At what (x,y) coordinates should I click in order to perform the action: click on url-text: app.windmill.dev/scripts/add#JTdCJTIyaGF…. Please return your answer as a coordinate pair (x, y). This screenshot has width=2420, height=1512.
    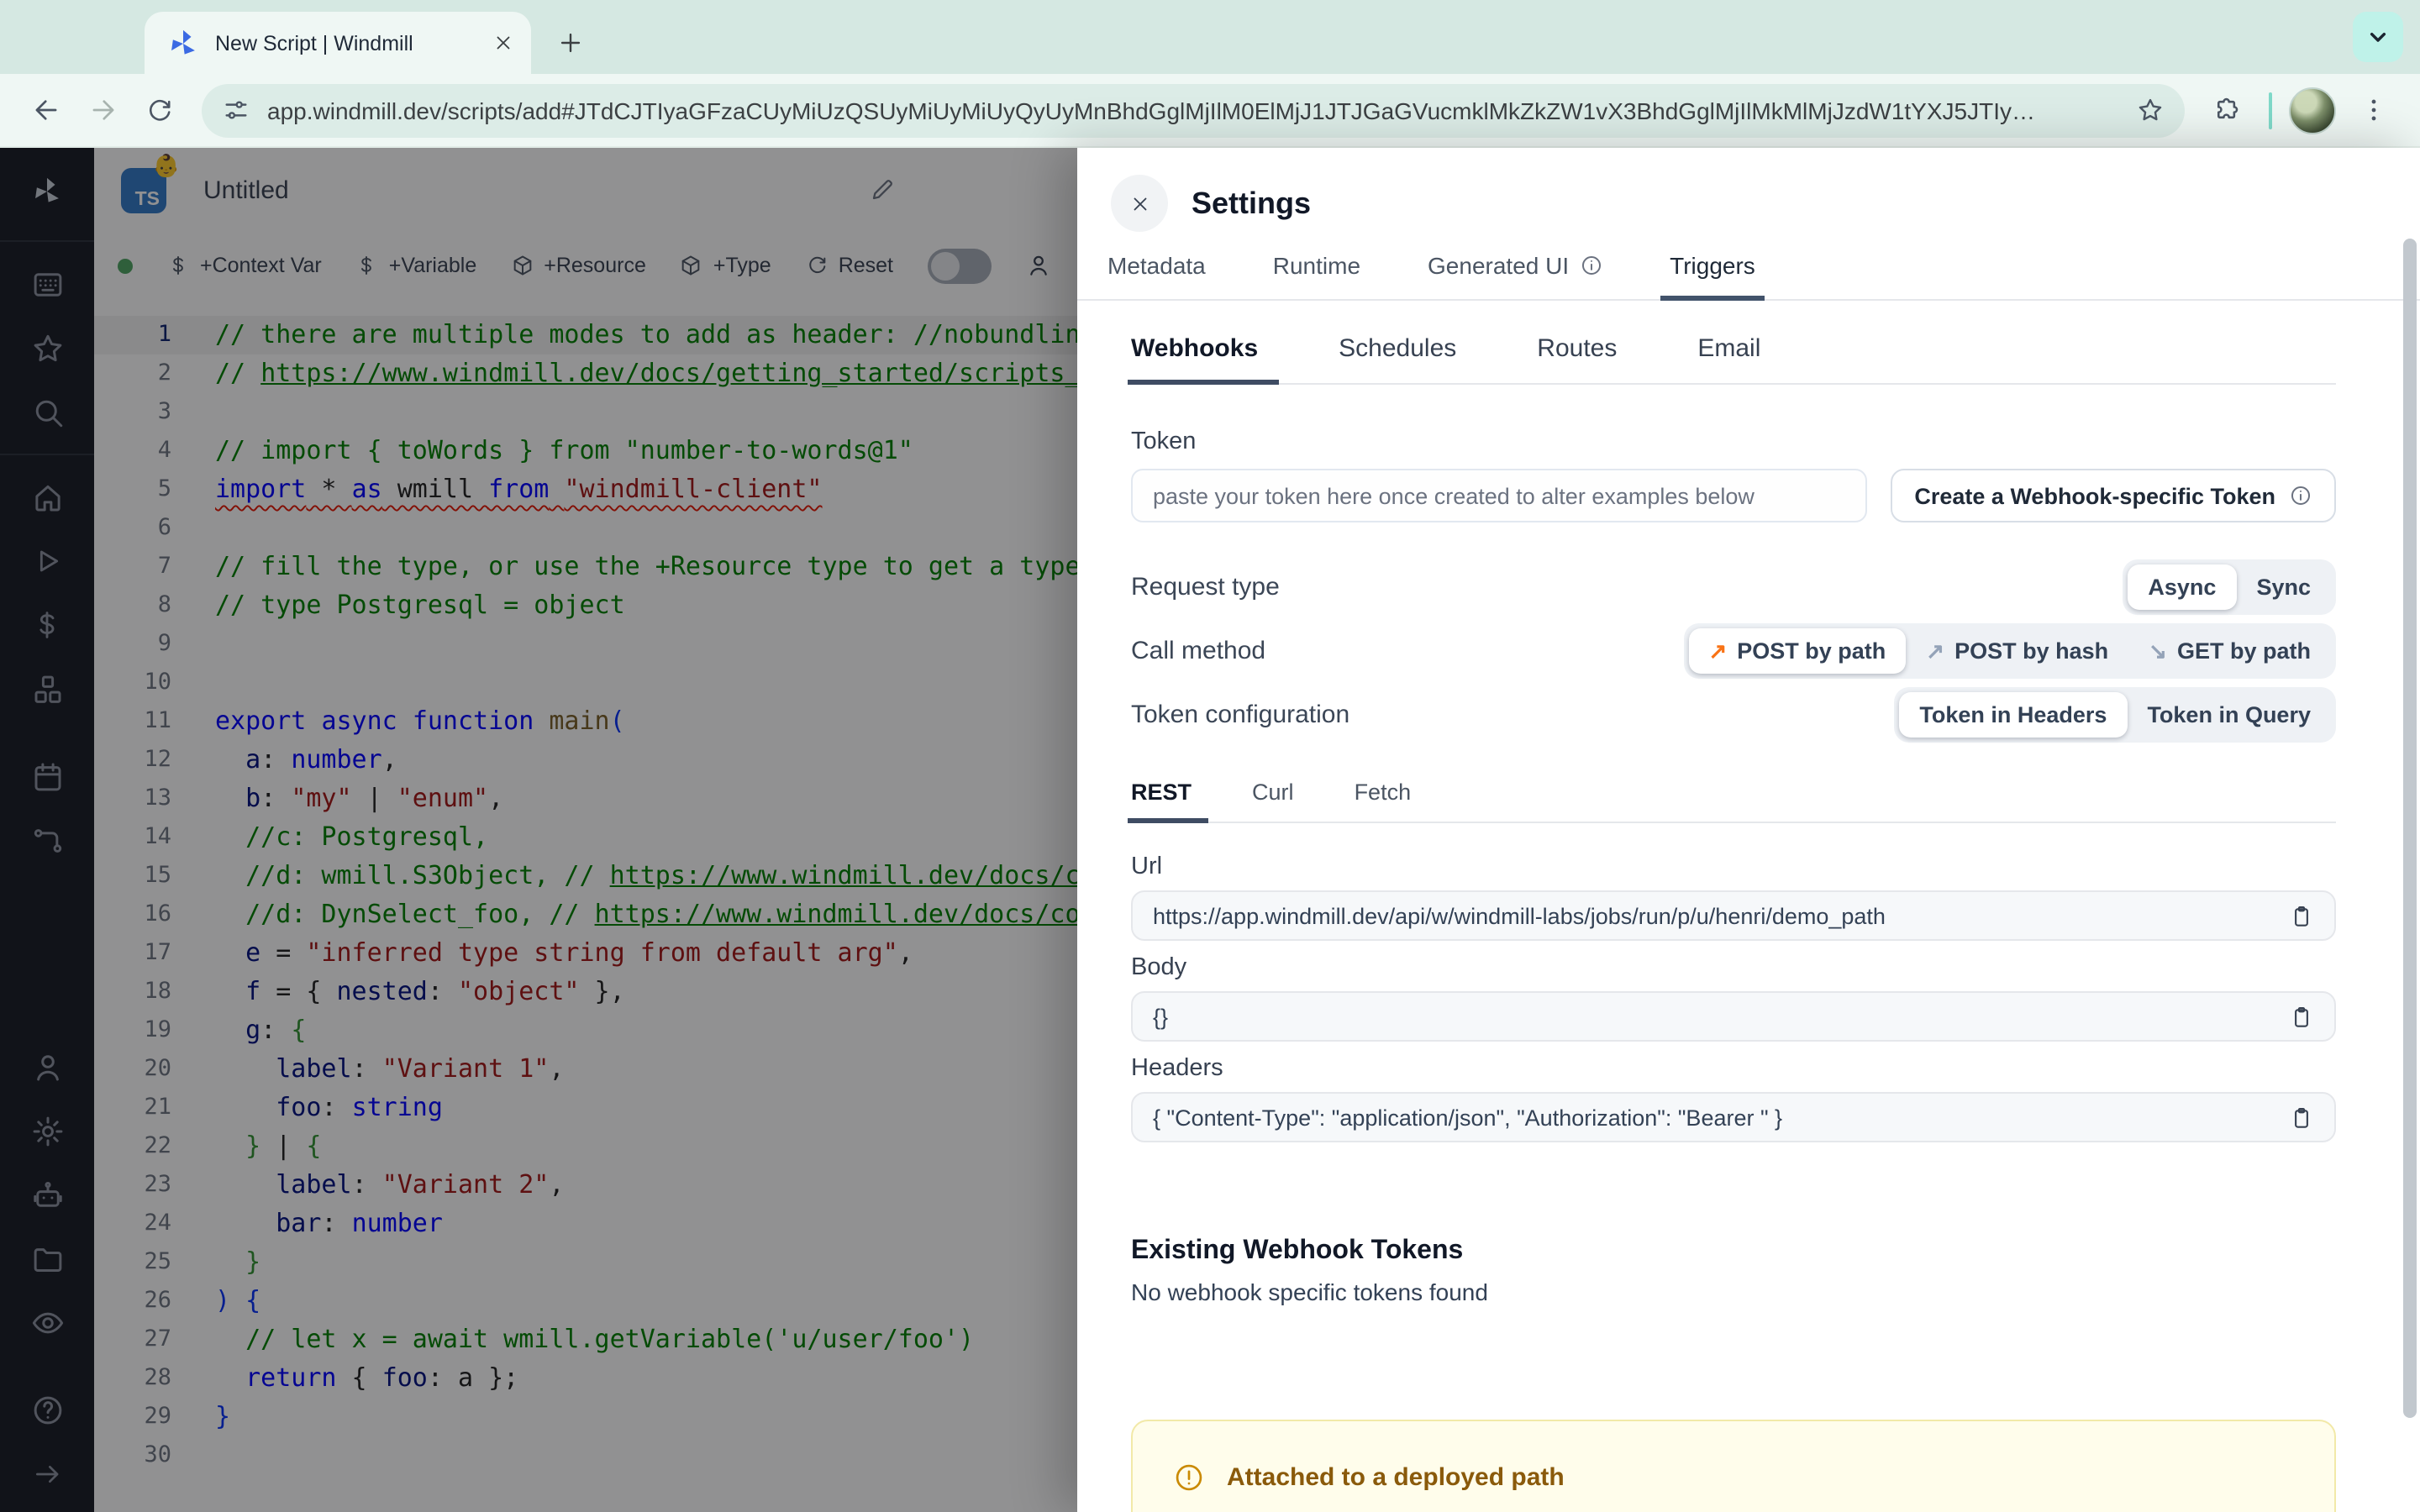
    Looking at the image, I should click on (1151, 110).